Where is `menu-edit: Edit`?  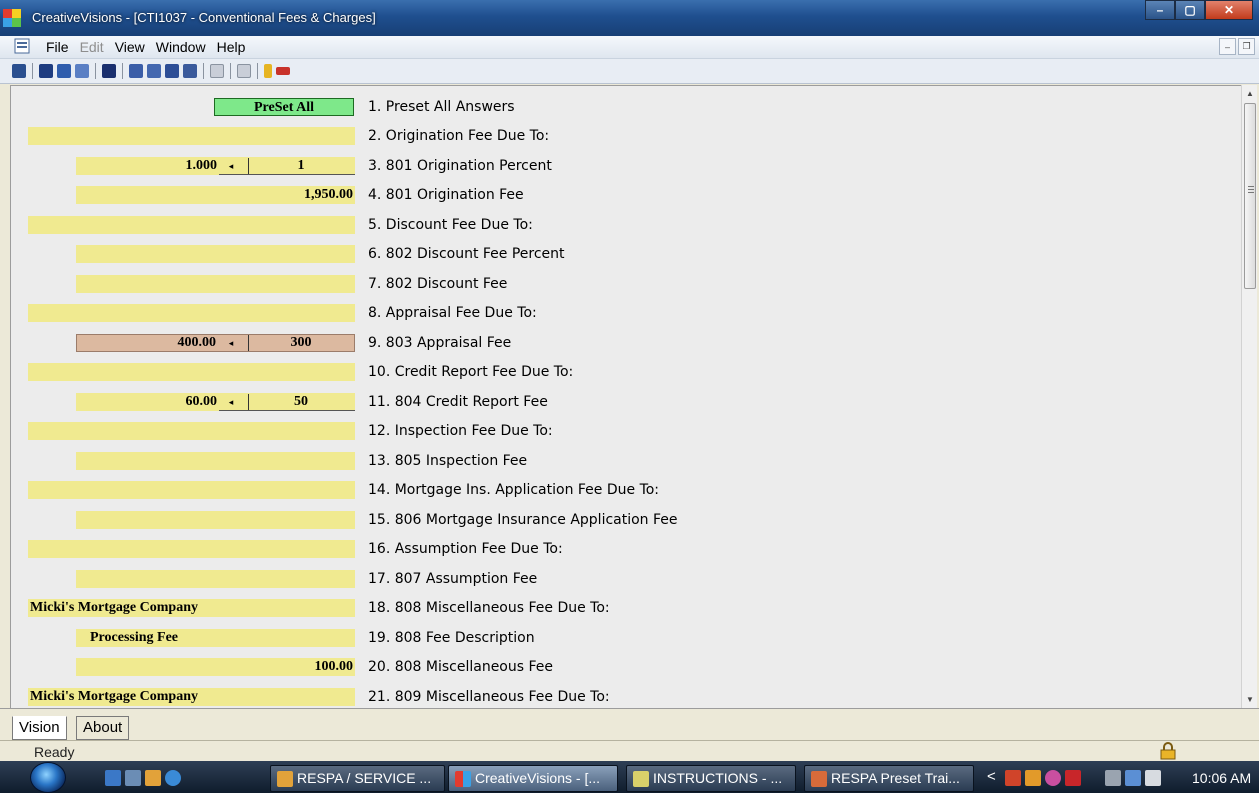
menu-edit: Edit is located at coordinates (92, 47).